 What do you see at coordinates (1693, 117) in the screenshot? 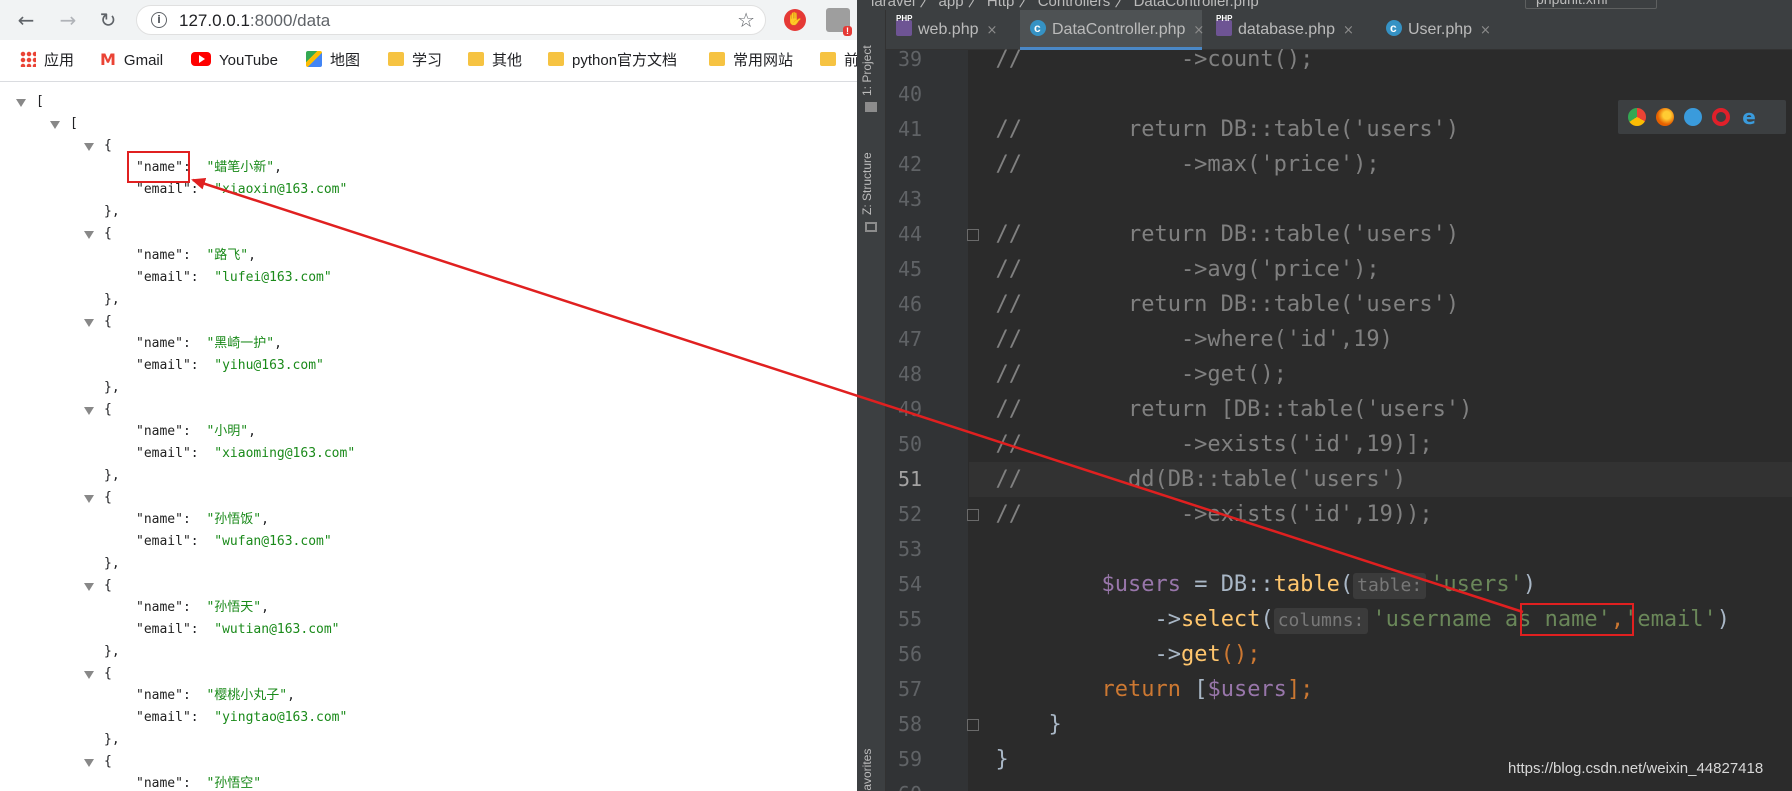
I see `safari-icon` at bounding box center [1693, 117].